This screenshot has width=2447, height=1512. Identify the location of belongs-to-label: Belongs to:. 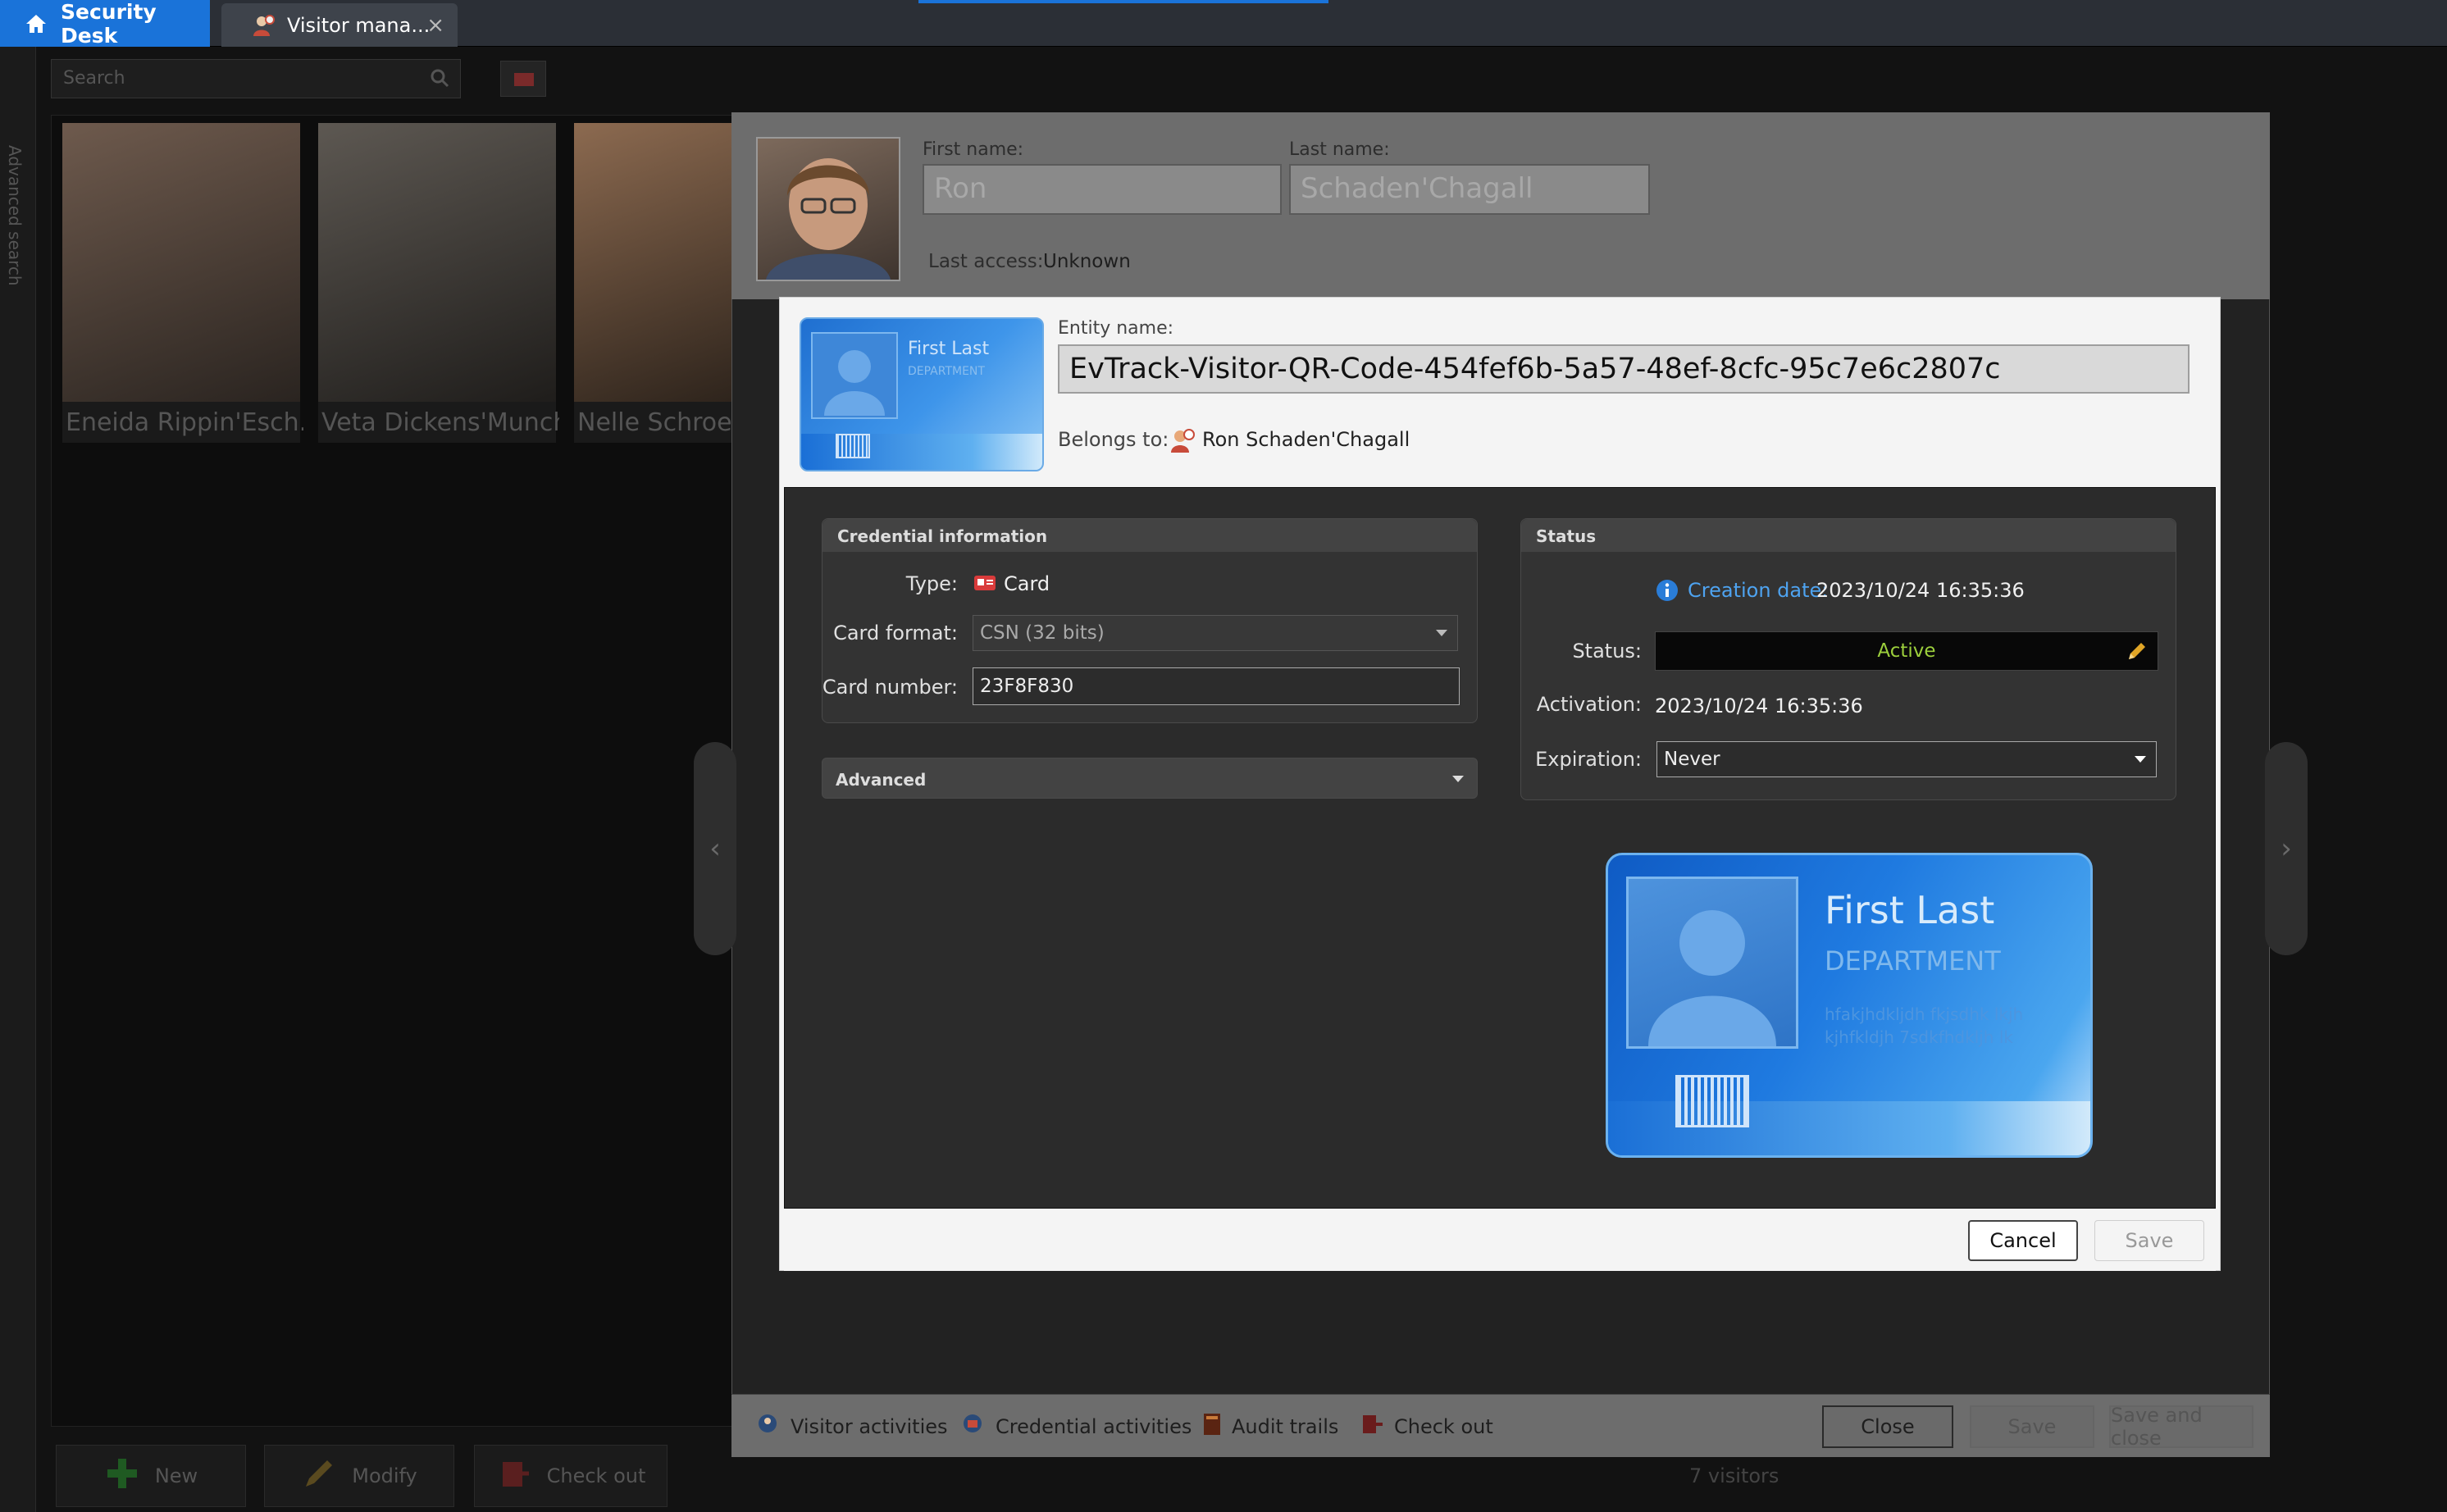
(1113, 439).